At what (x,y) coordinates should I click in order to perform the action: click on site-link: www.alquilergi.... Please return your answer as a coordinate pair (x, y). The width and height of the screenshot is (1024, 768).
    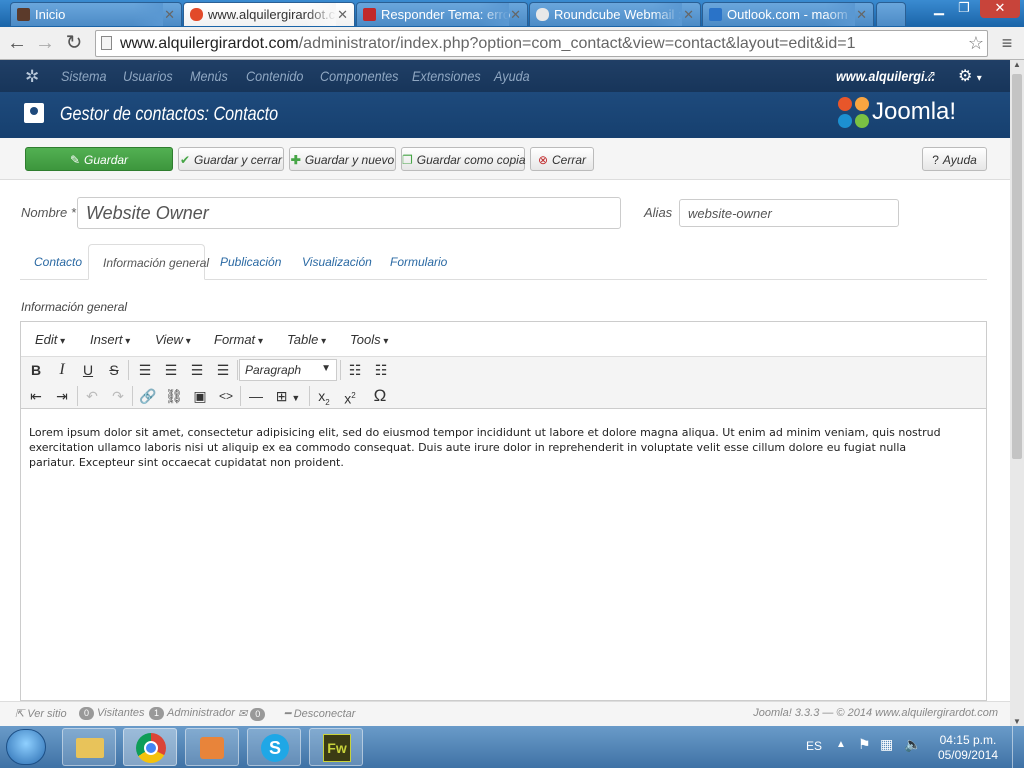
    Looking at the image, I should click on (885, 76).